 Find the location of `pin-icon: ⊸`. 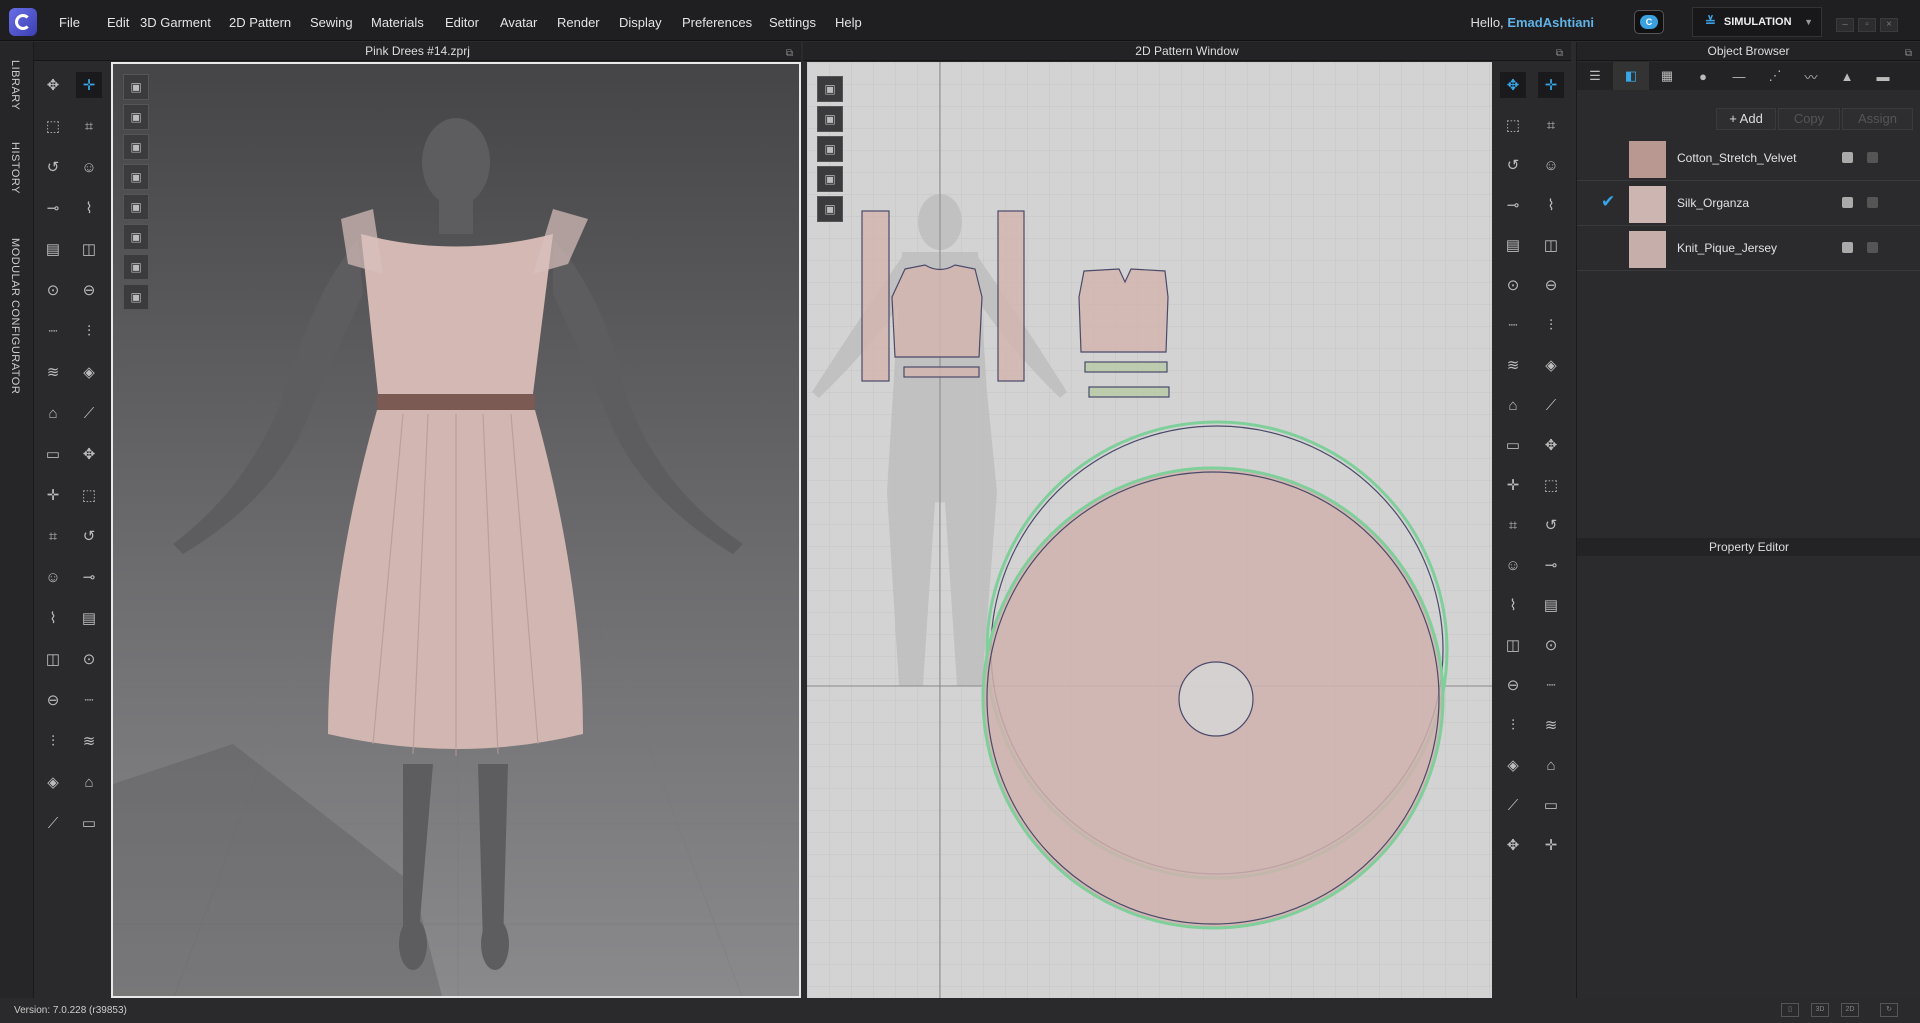

pin-icon: ⊸ is located at coordinates (89, 577).